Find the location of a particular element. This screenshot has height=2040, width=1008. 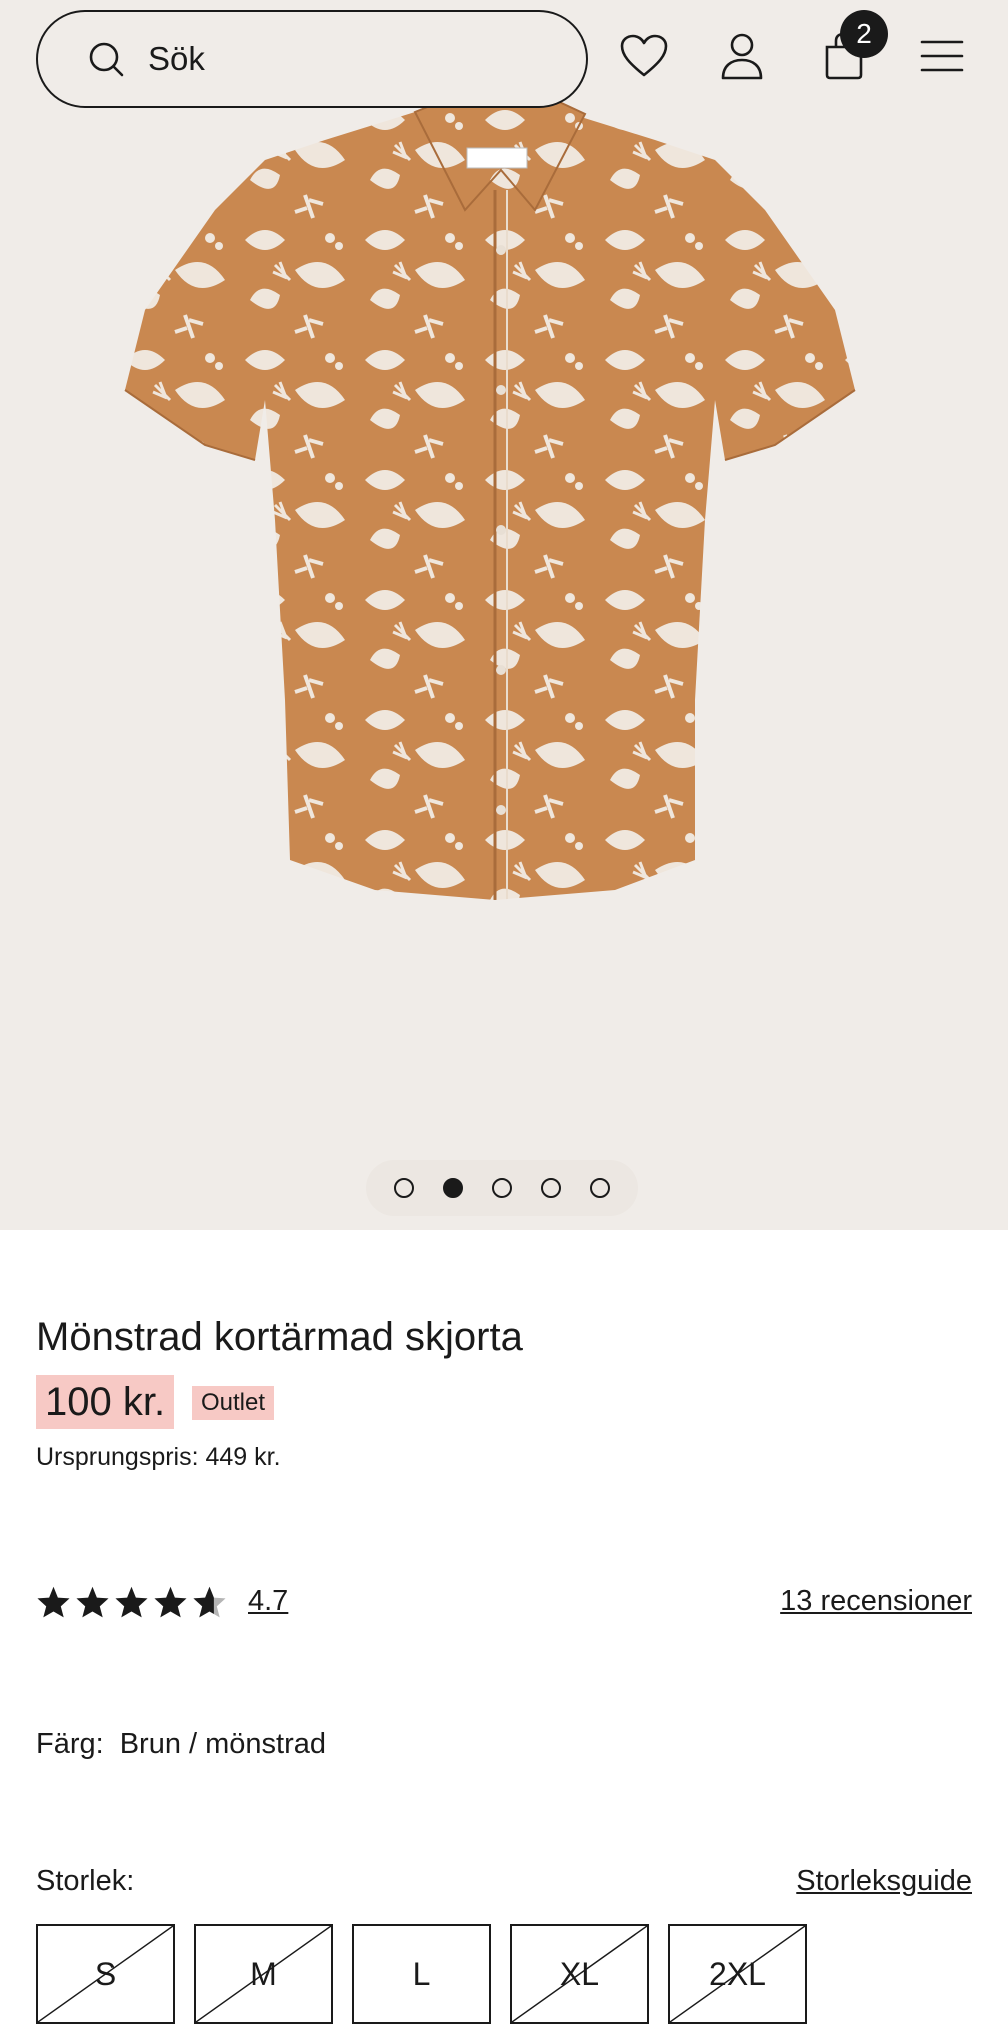

account-button is located at coordinates (742, 56).